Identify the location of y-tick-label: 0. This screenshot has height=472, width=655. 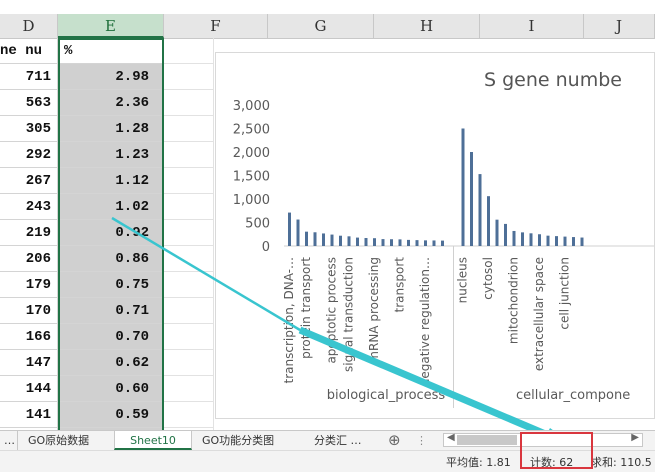
(266, 247).